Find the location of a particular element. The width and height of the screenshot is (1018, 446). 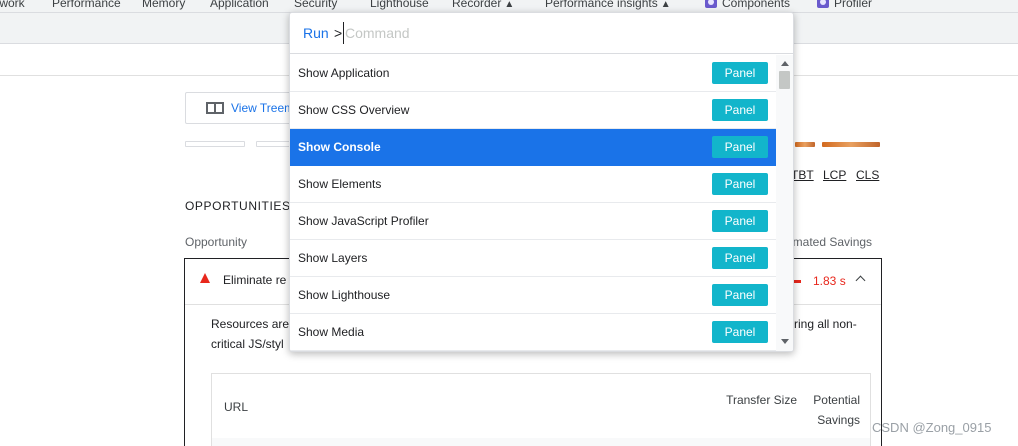

warning-triangle-icon is located at coordinates (205, 278).